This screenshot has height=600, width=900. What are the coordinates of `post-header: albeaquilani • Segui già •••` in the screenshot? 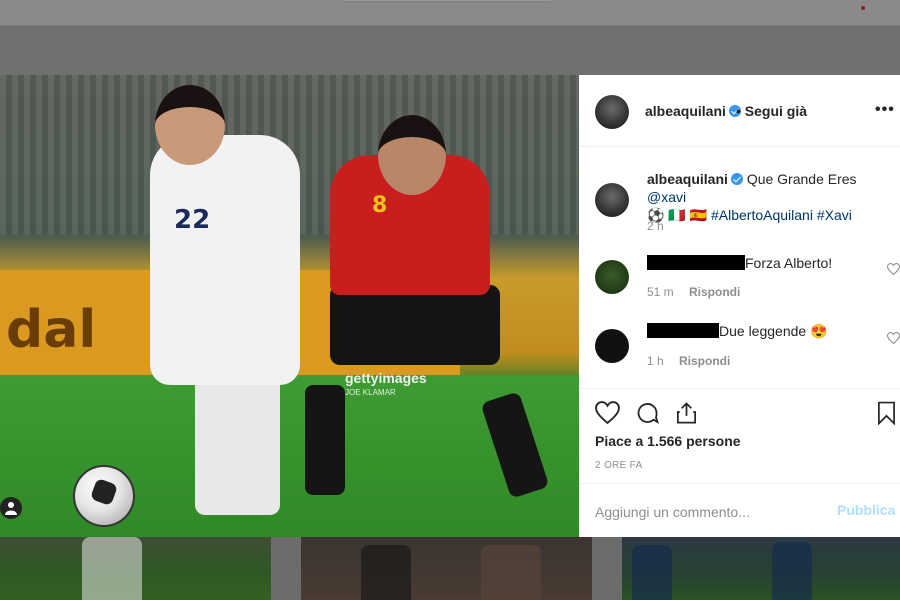 It's located at (739, 111).